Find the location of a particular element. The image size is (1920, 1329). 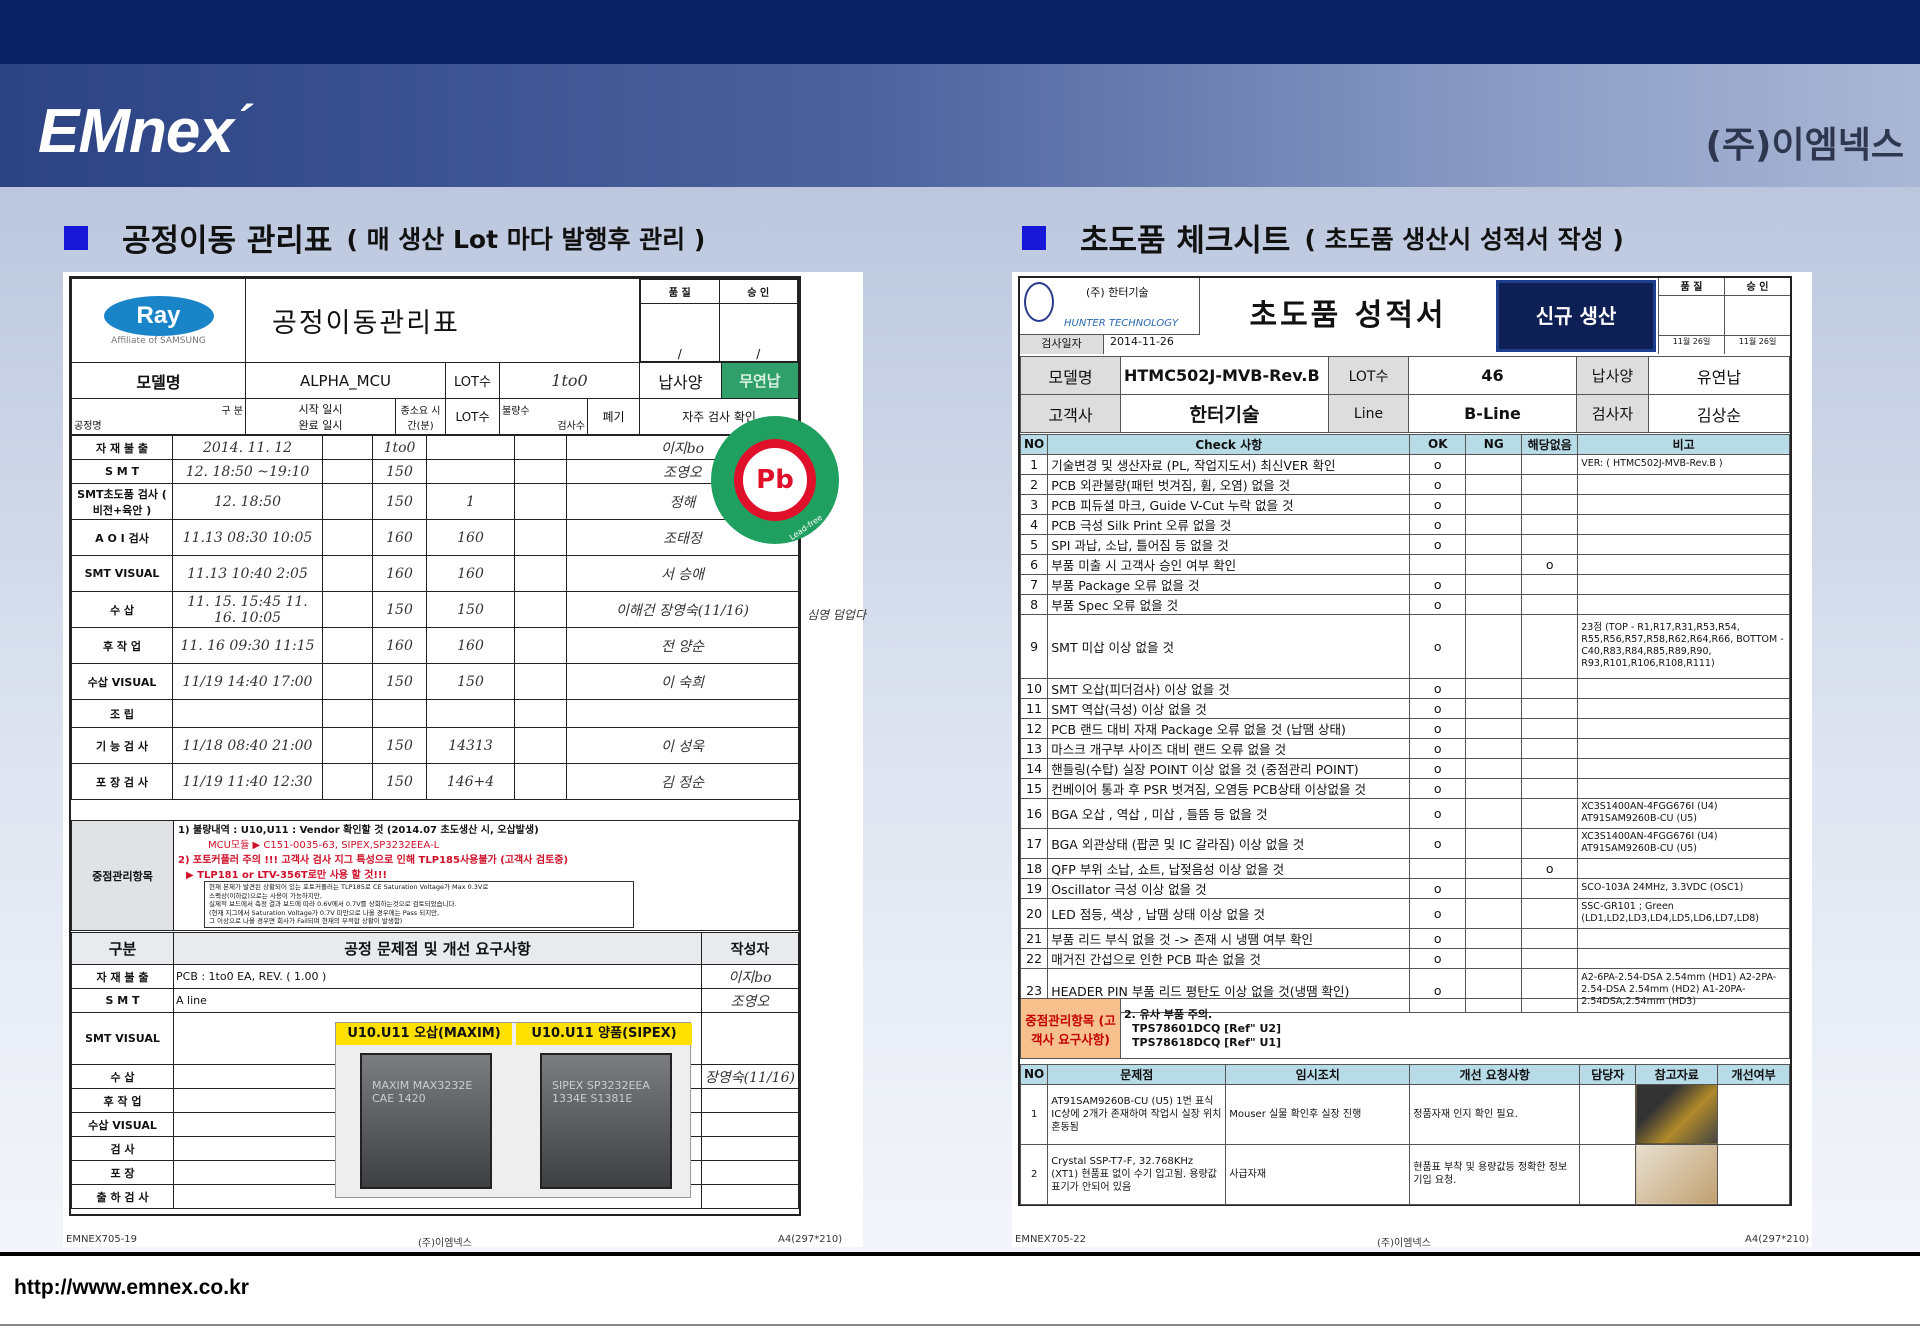

chip-b-label: U10.U11 양품(SIPEX) is located at coordinates (604, 1034).